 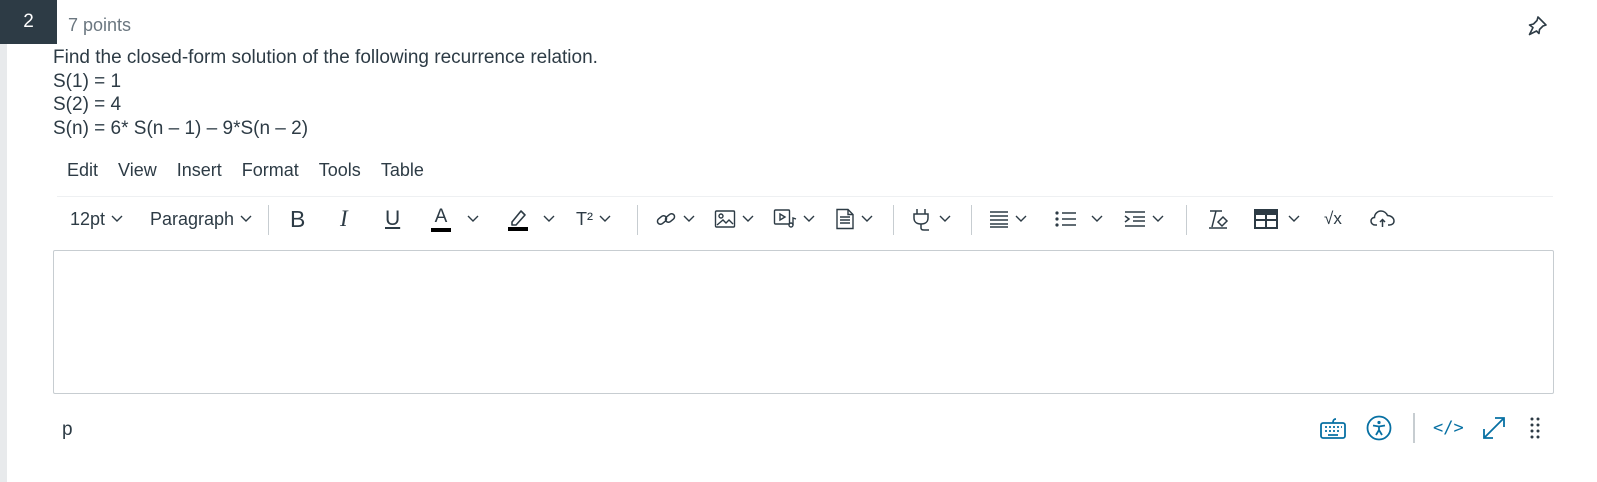 I want to click on editor-statusbar: p </>, so click(x=798, y=430).